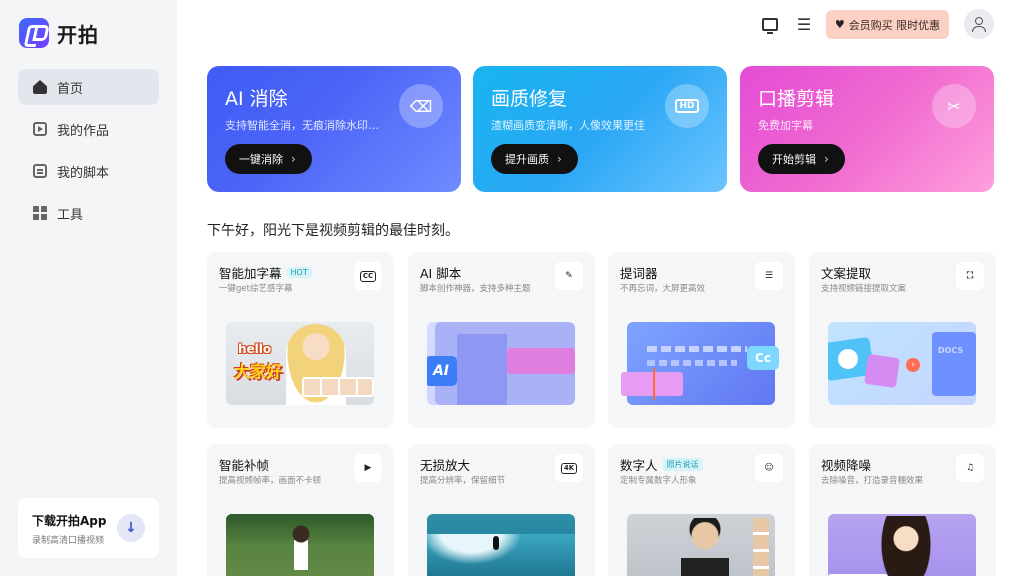 The width and height of the screenshot is (1024, 576). I want to click on greeting-text: 下午好，阳光下是视频剪辑的最佳时刻。, so click(333, 231).